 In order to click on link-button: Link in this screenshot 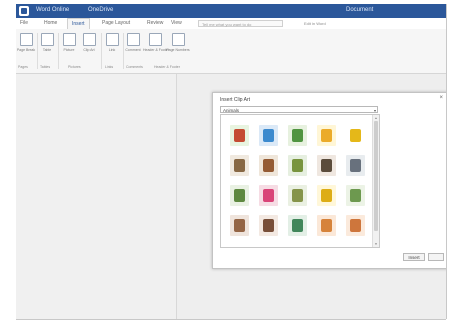, I will do `click(112, 42)`.